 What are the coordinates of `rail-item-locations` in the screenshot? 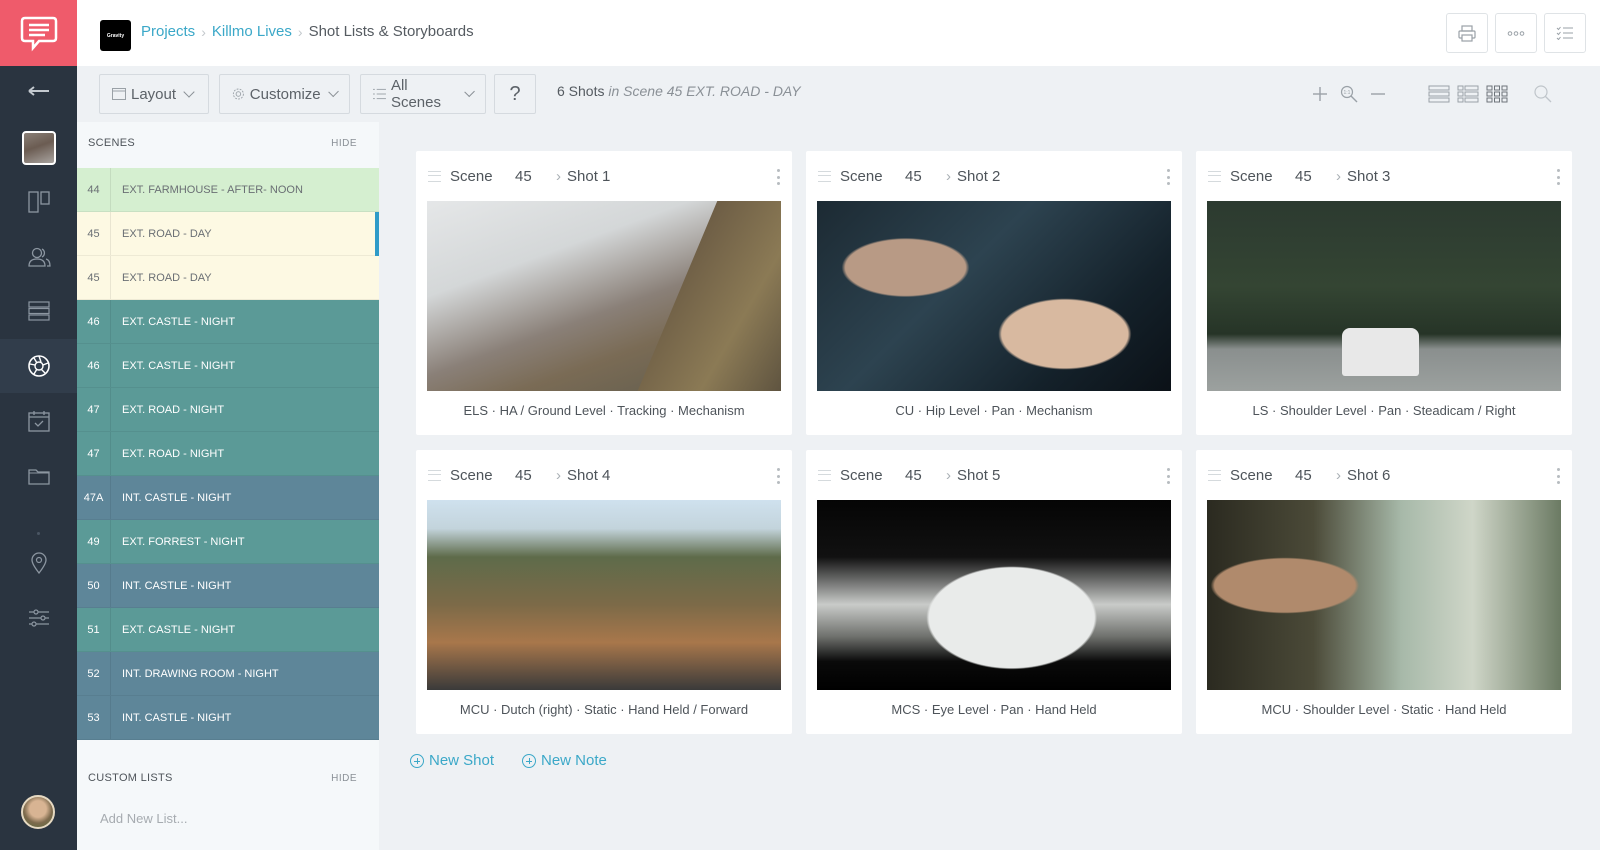 It's located at (38, 563).